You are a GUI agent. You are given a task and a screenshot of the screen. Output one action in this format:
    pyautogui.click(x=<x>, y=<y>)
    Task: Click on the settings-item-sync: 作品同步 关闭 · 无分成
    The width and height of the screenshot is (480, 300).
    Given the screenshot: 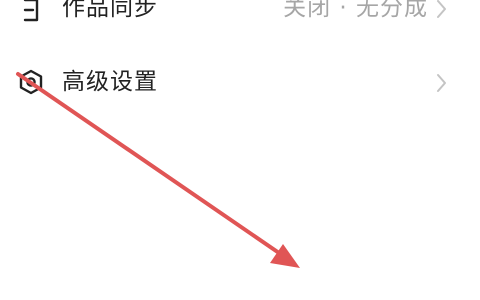 What is the action you would take?
    pyautogui.click(x=240, y=19)
    